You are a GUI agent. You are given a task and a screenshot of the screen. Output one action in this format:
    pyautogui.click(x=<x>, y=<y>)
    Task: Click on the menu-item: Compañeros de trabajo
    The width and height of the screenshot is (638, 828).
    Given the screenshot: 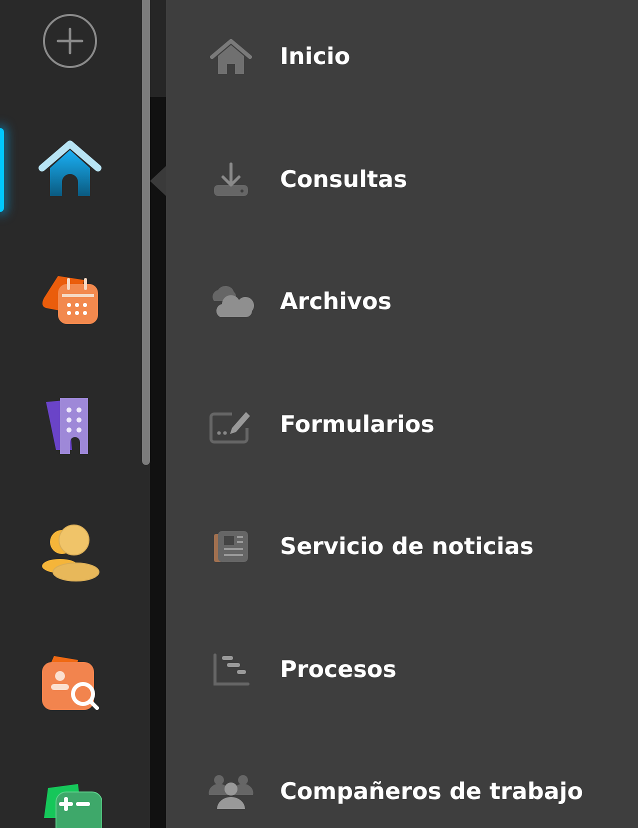 What is the action you would take?
    pyautogui.click(x=402, y=779)
    